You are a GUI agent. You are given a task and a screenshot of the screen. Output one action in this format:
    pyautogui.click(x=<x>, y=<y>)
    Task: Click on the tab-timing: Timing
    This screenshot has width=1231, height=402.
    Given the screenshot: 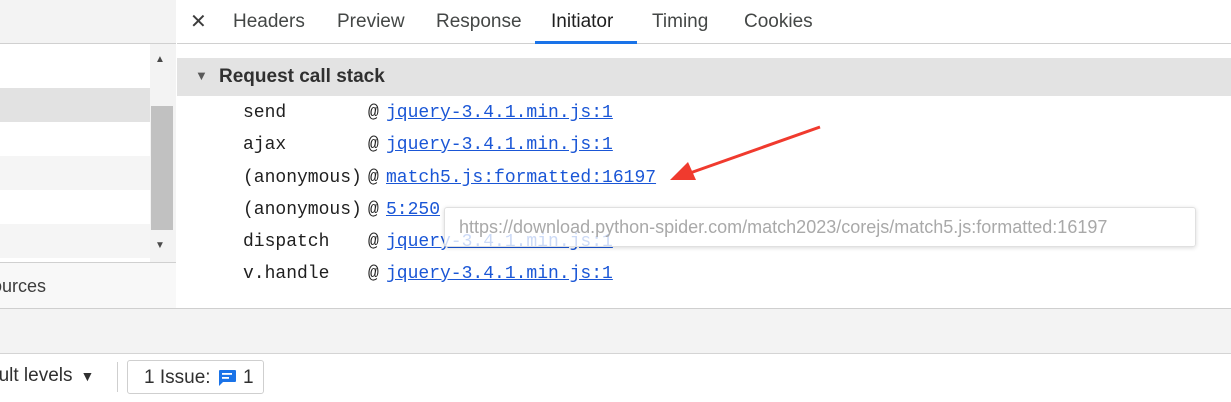 What is the action you would take?
    pyautogui.click(x=680, y=22)
    